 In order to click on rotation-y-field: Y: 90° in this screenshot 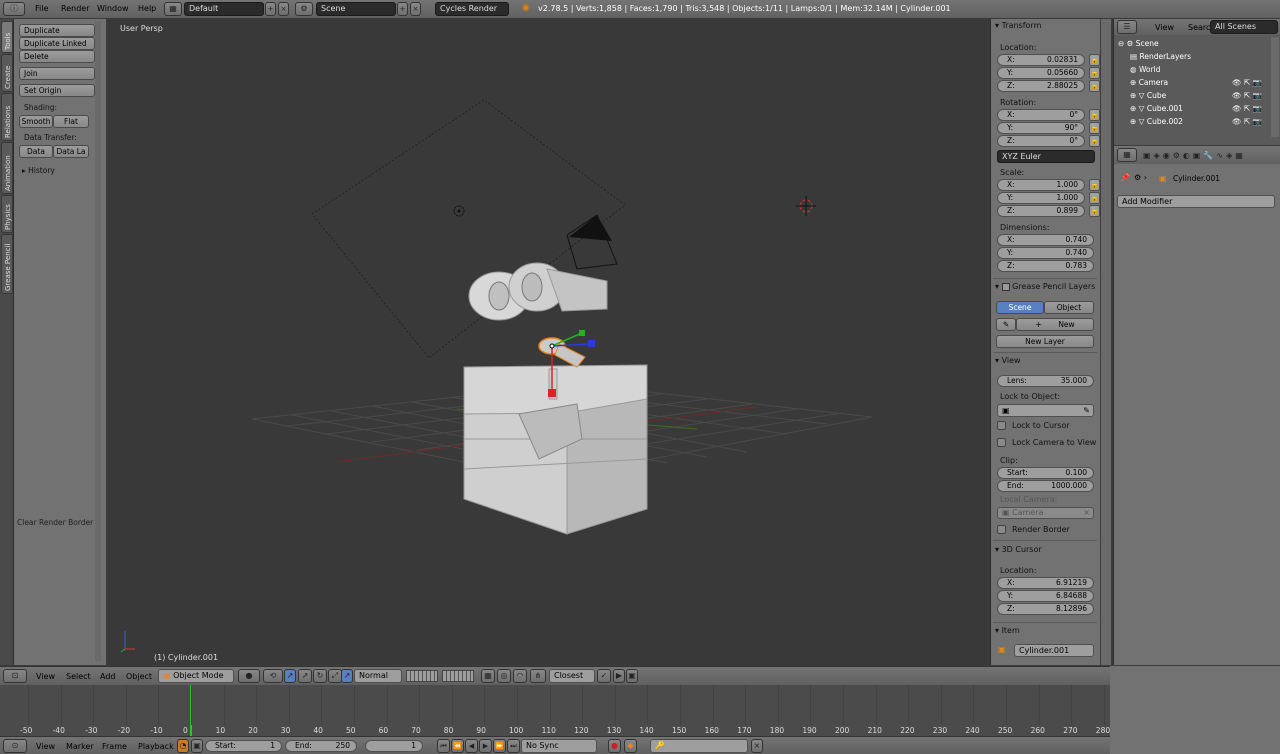, I will do `click(1041, 128)`.